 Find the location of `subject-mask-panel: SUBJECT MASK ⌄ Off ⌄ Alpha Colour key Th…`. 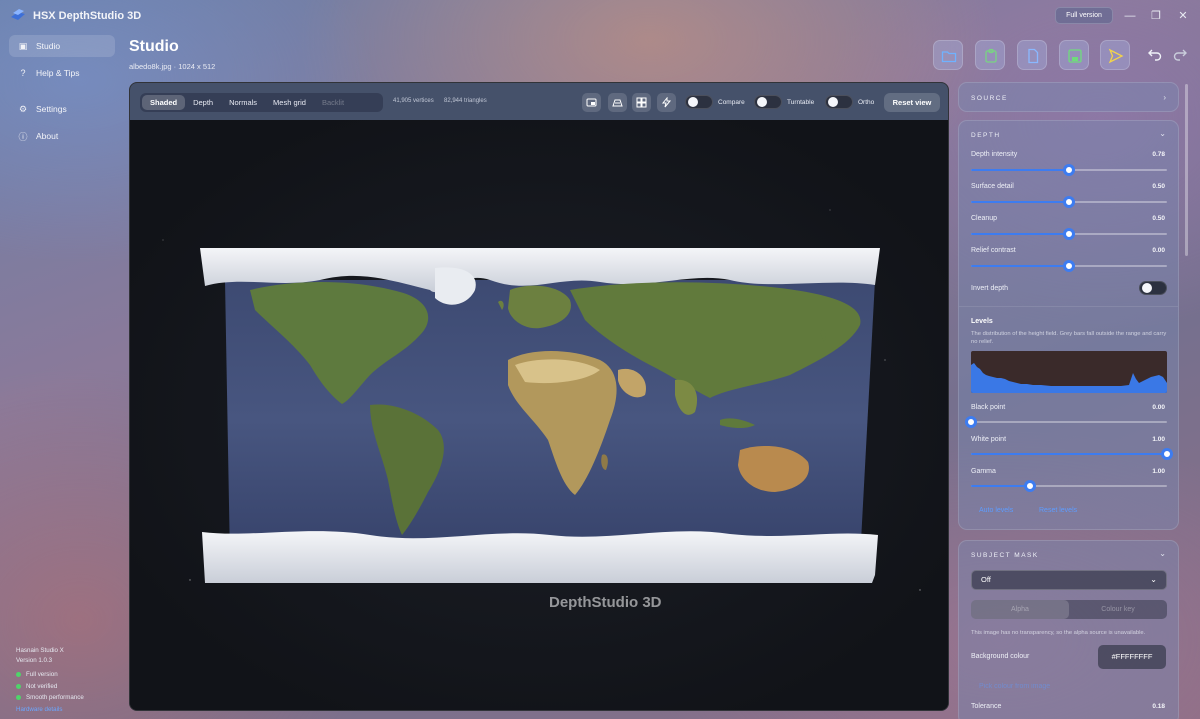

subject-mask-panel: SUBJECT MASK ⌄ Off ⌄ Alpha Colour key Th… is located at coordinates (1068, 629).